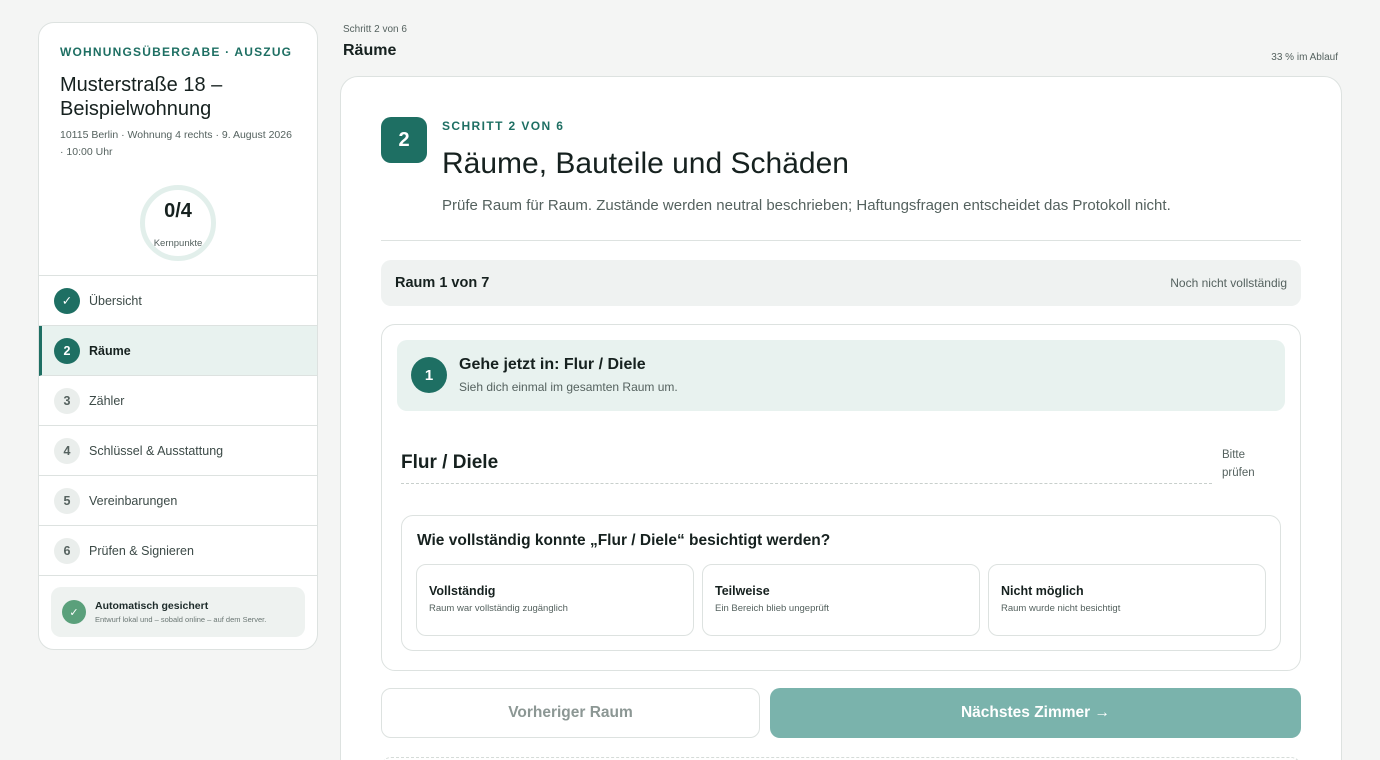 The image size is (1380, 760). I want to click on nav-item-schluessel: 4 Schlüssel & Ausstattung, so click(178, 451).